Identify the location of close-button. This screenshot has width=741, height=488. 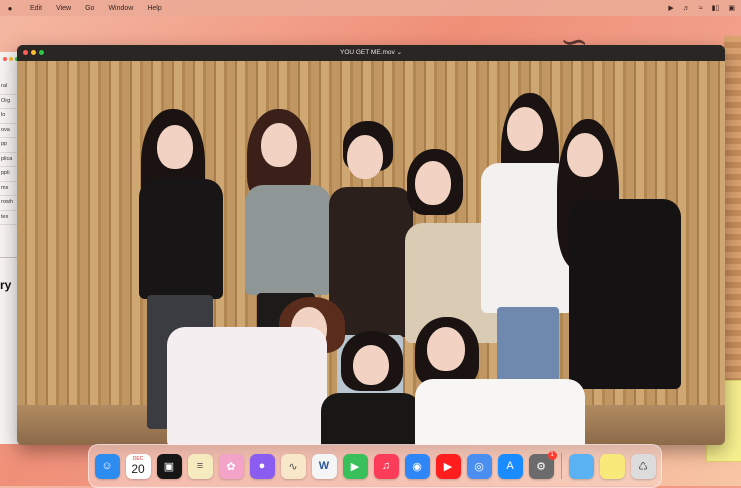
(25, 52).